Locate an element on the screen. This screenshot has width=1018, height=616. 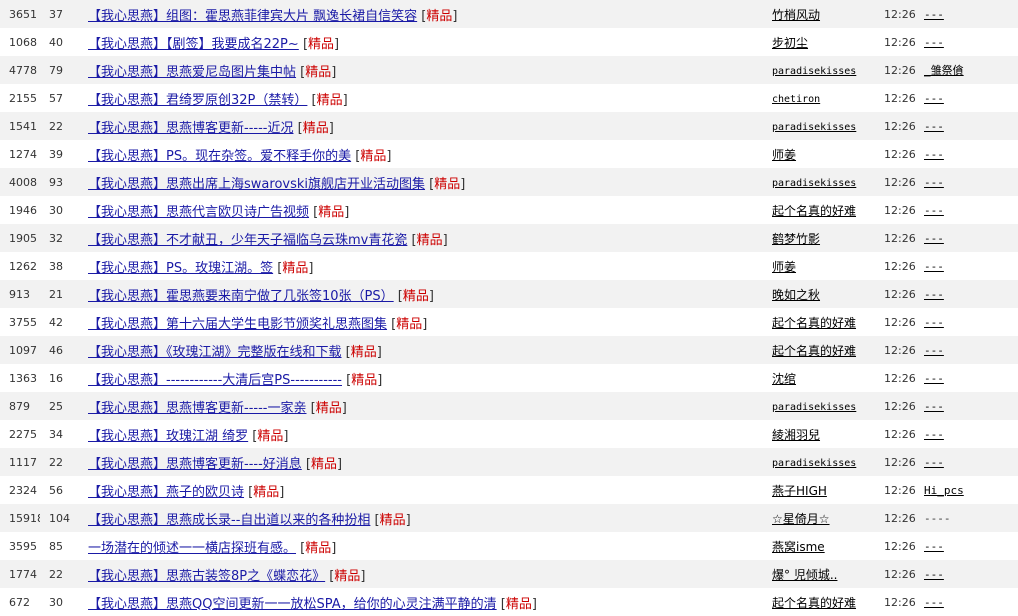
last-poster-link: Hi_pcs is located at coordinates (944, 490).